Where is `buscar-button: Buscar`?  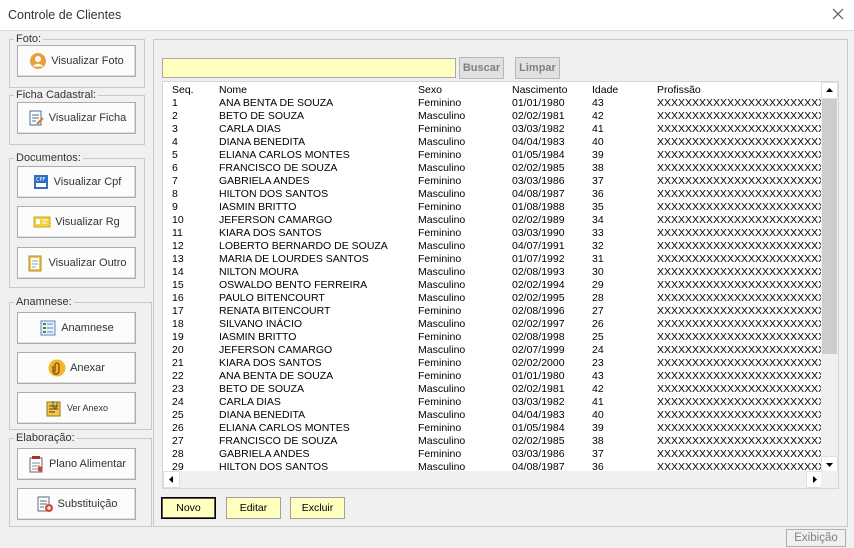
buscar-button: Buscar is located at coordinates (481, 68).